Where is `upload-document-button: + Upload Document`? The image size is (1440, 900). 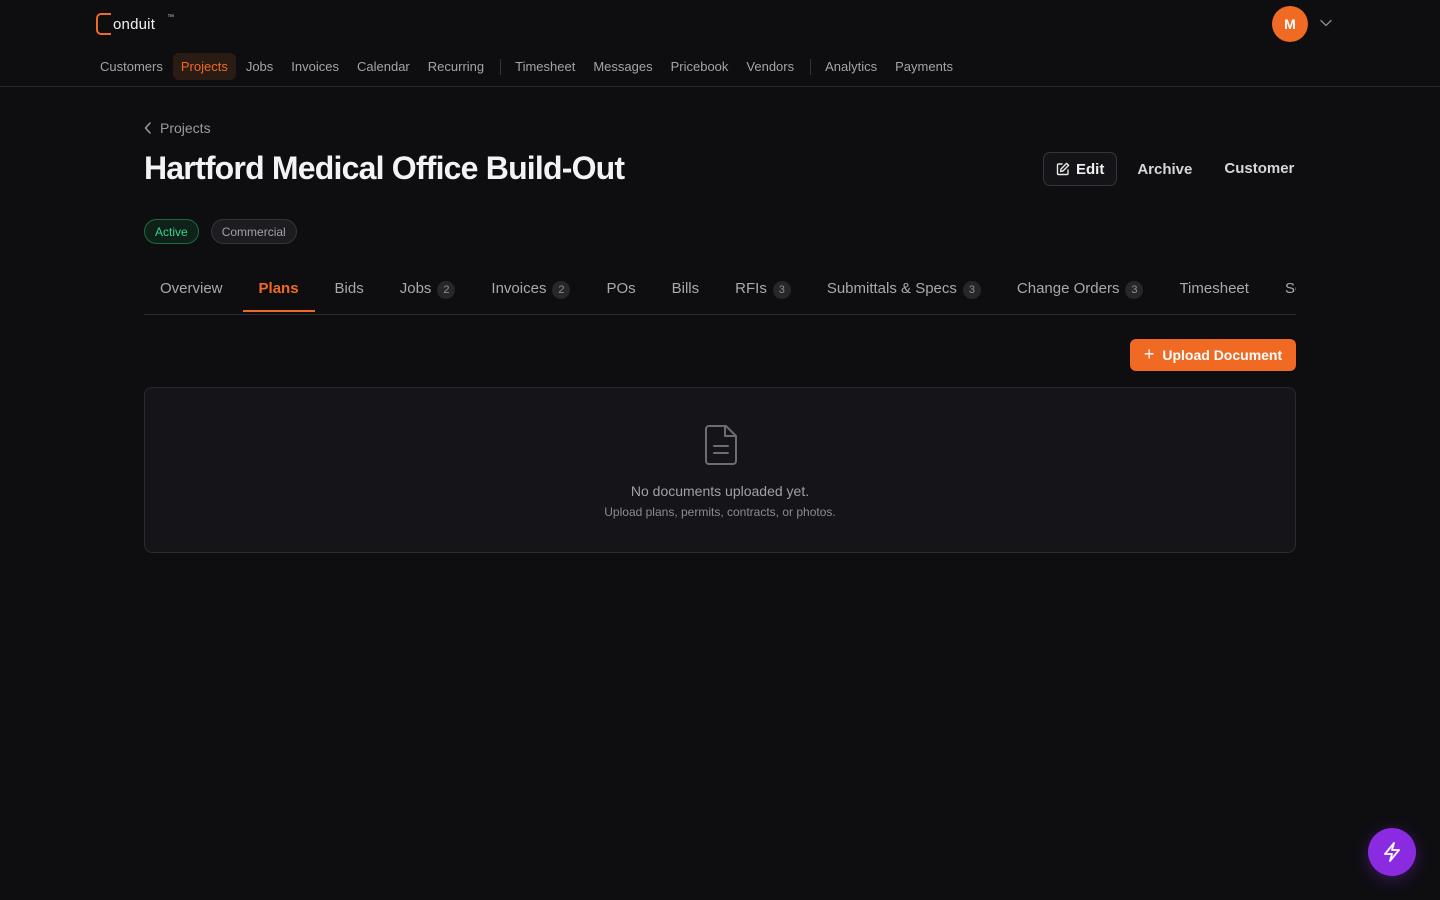 upload-document-button: + Upload Document is located at coordinates (1213, 355).